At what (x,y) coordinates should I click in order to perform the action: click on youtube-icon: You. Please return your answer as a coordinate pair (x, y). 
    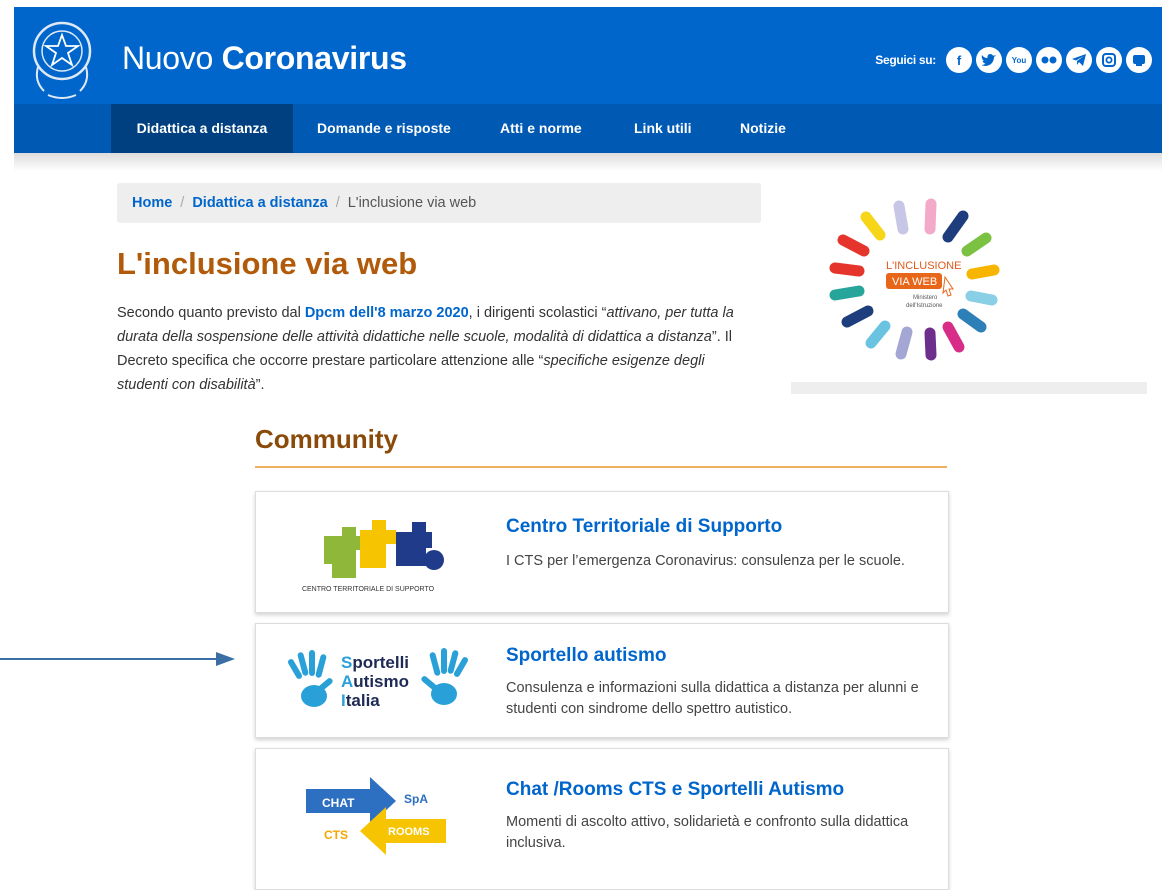
    Looking at the image, I should click on (1019, 60).